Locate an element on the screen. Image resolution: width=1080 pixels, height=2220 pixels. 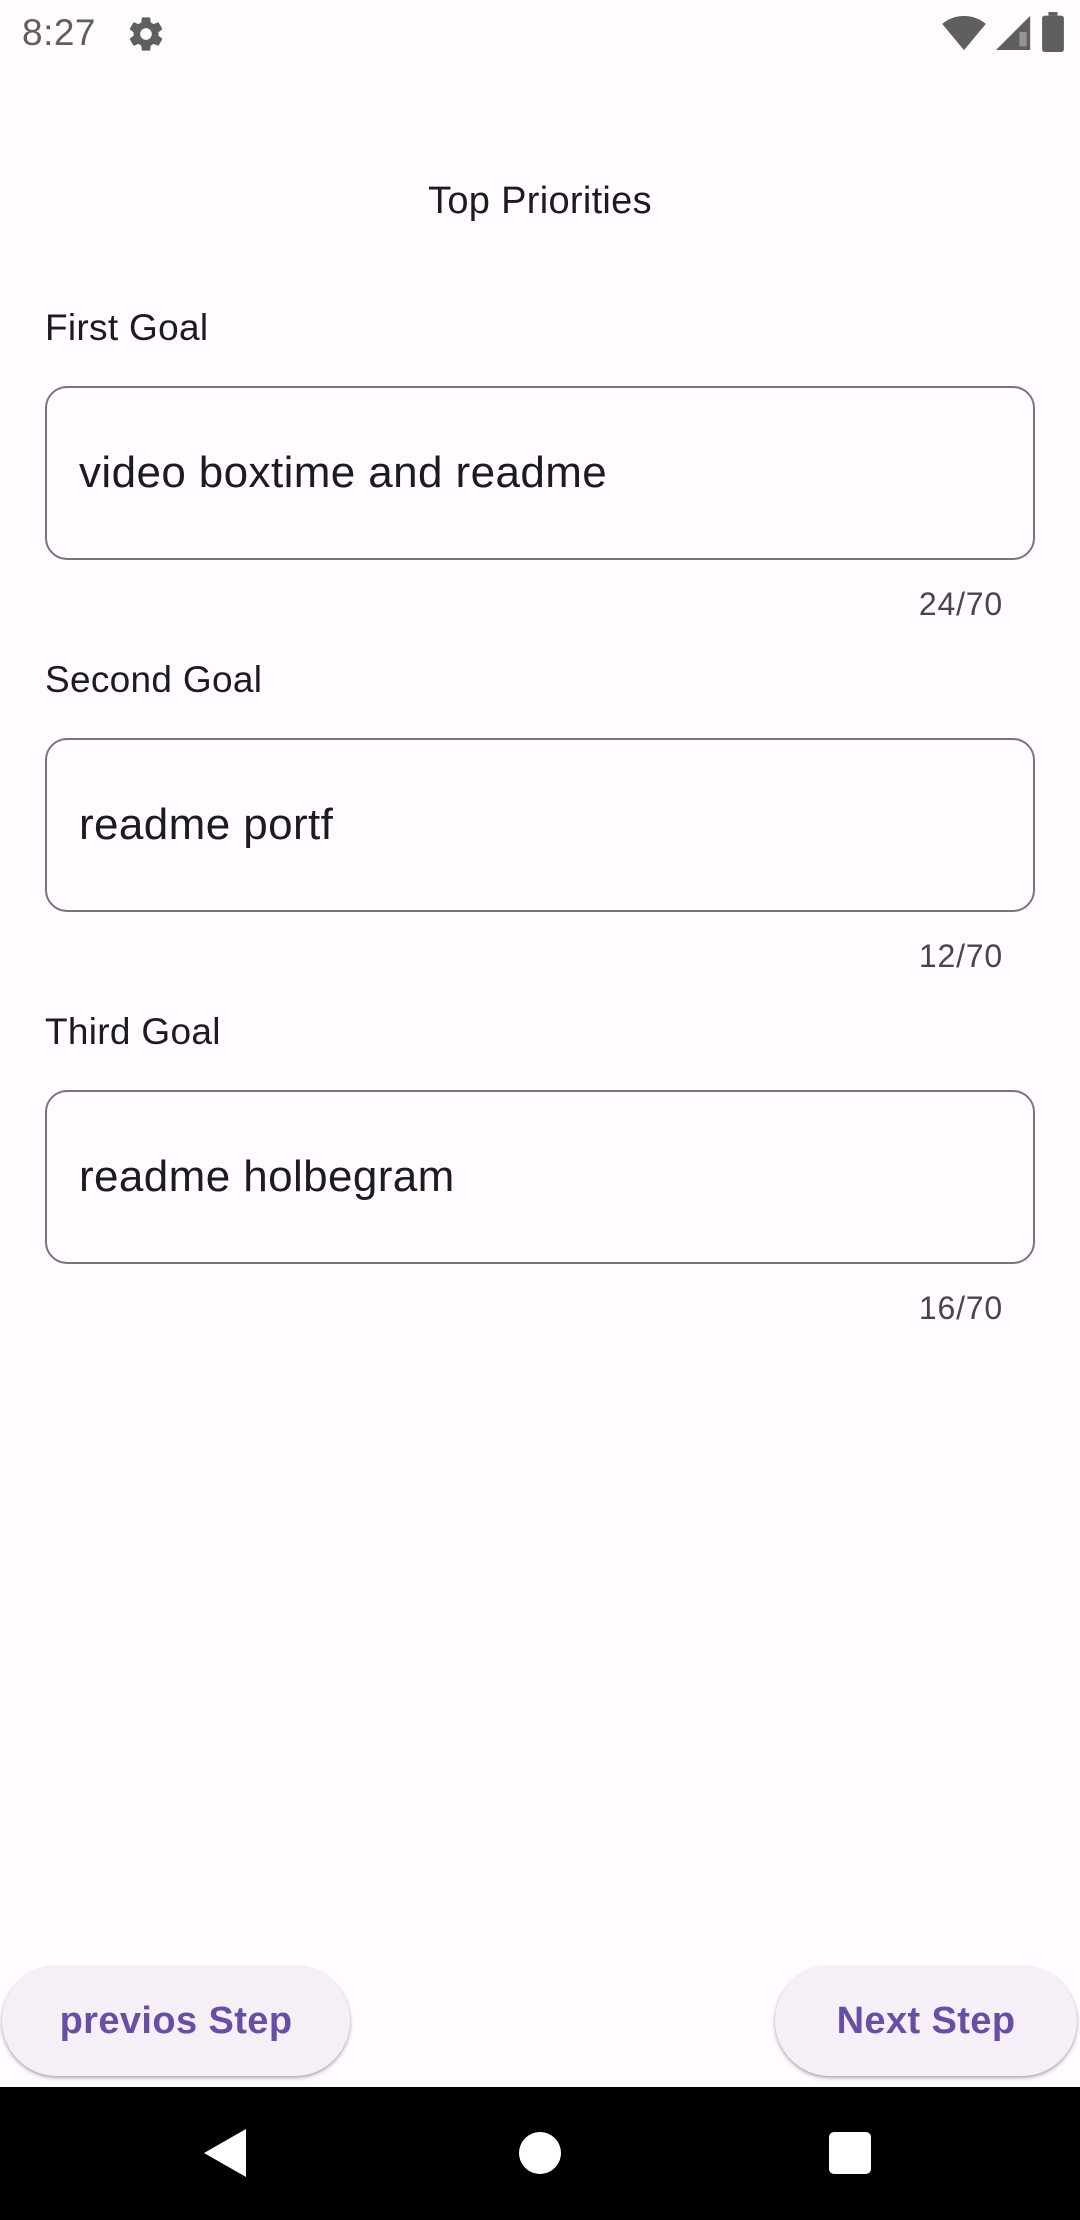
previous-step-button: previos Step is located at coordinates (176, 2021).